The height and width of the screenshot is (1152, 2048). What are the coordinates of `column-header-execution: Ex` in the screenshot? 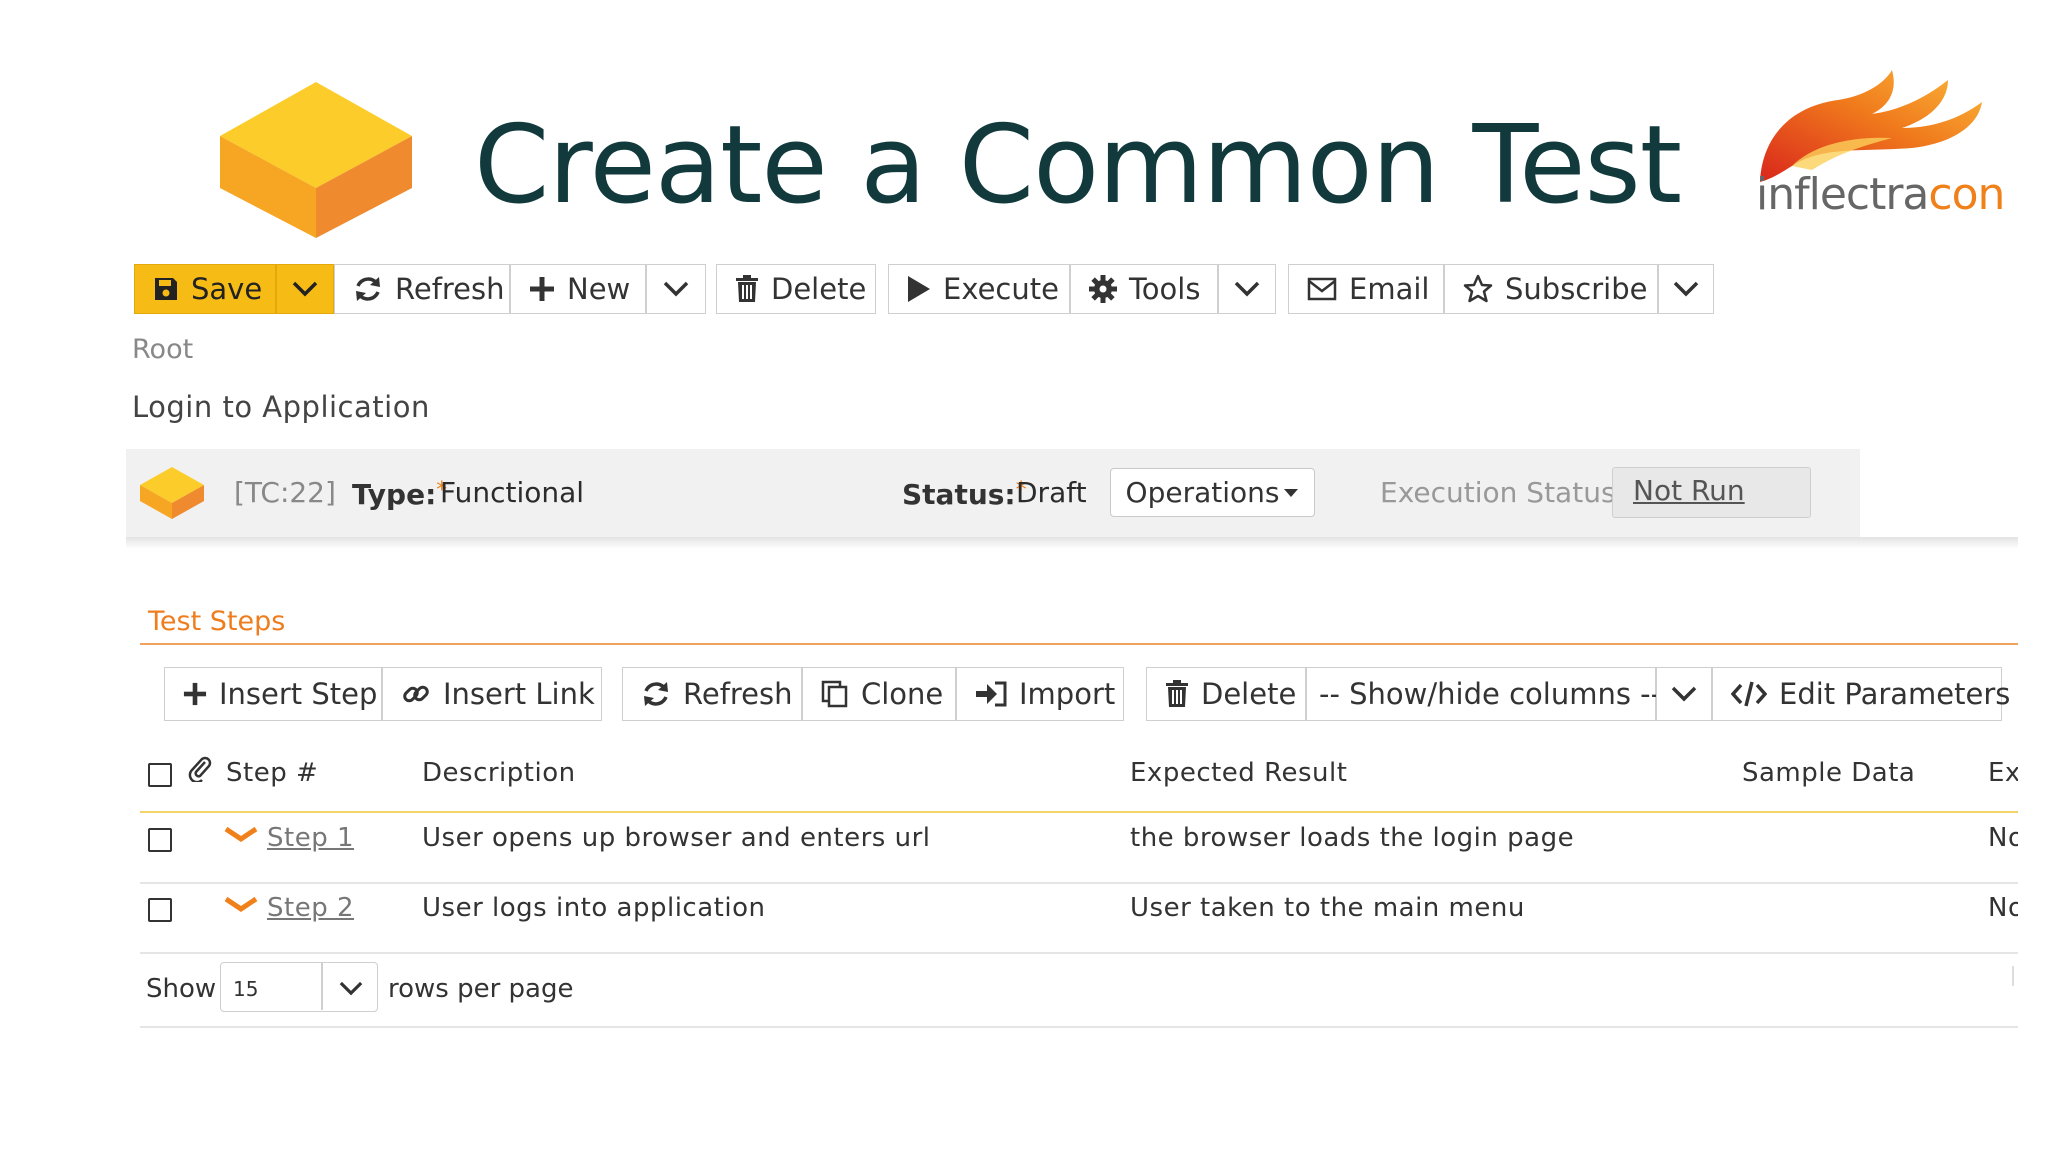 It's located at (2003, 773).